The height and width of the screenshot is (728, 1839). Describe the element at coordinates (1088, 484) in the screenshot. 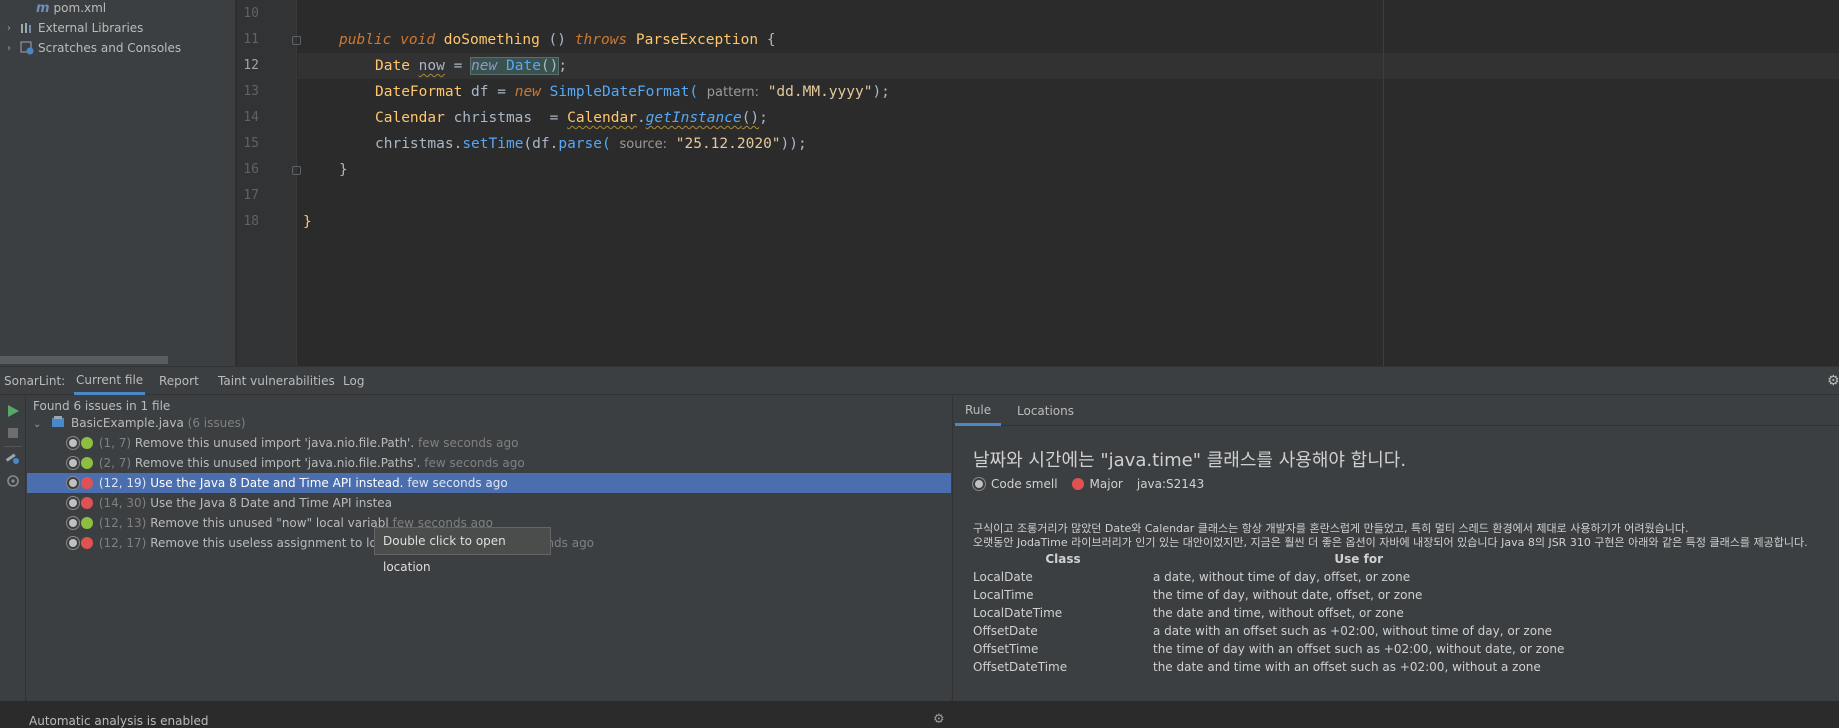

I see `rule-meta: Code smell Major java:S2143` at that location.